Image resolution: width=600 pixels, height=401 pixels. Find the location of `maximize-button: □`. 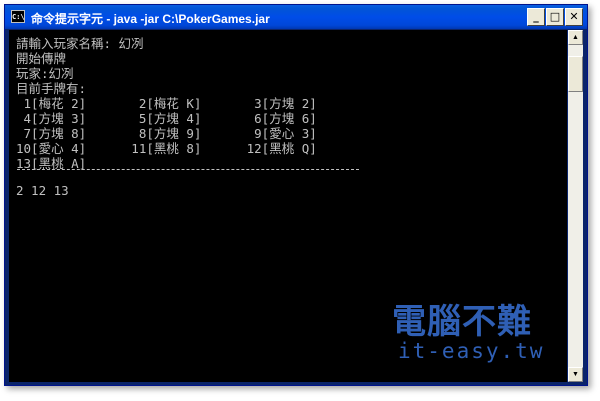

maximize-button: □ is located at coordinates (555, 17).